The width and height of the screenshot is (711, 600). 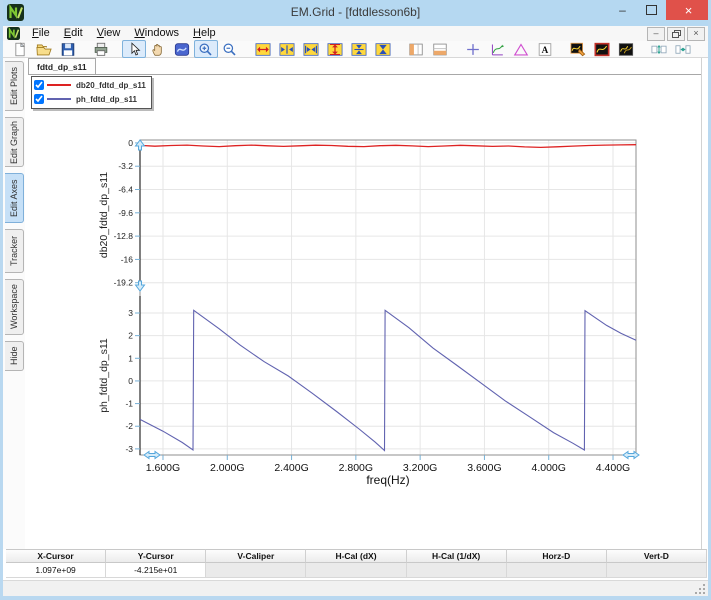 I want to click on sidebar-tab-edit-graph: Edit Graph, so click(x=14, y=142).